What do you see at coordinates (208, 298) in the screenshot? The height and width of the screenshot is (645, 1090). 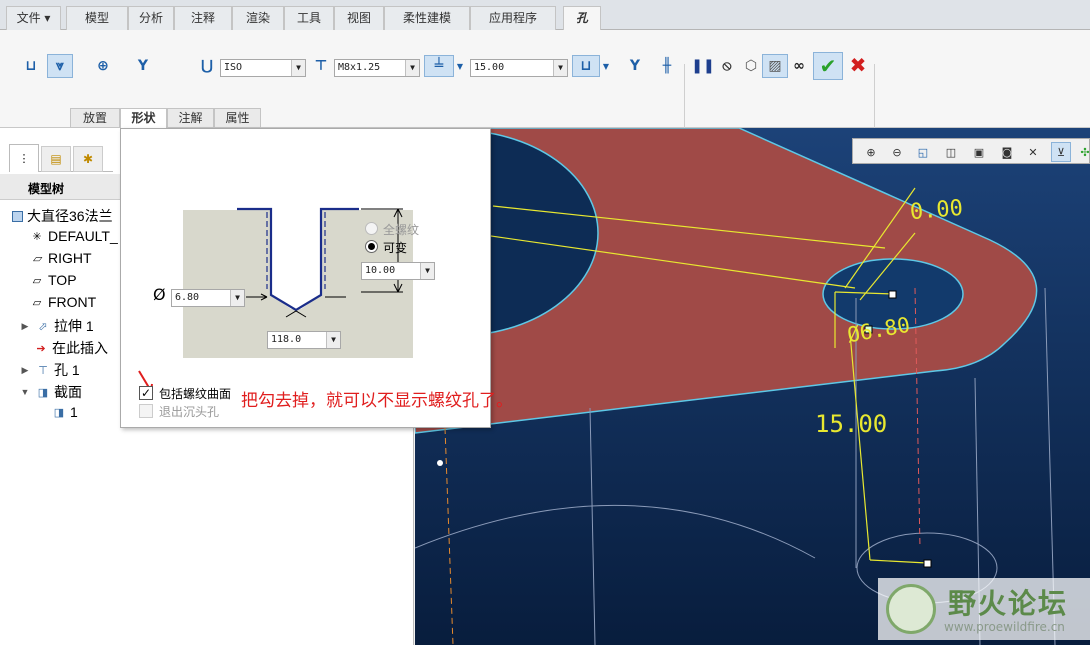 I see `diameter-input: 6.80 ▼` at bounding box center [208, 298].